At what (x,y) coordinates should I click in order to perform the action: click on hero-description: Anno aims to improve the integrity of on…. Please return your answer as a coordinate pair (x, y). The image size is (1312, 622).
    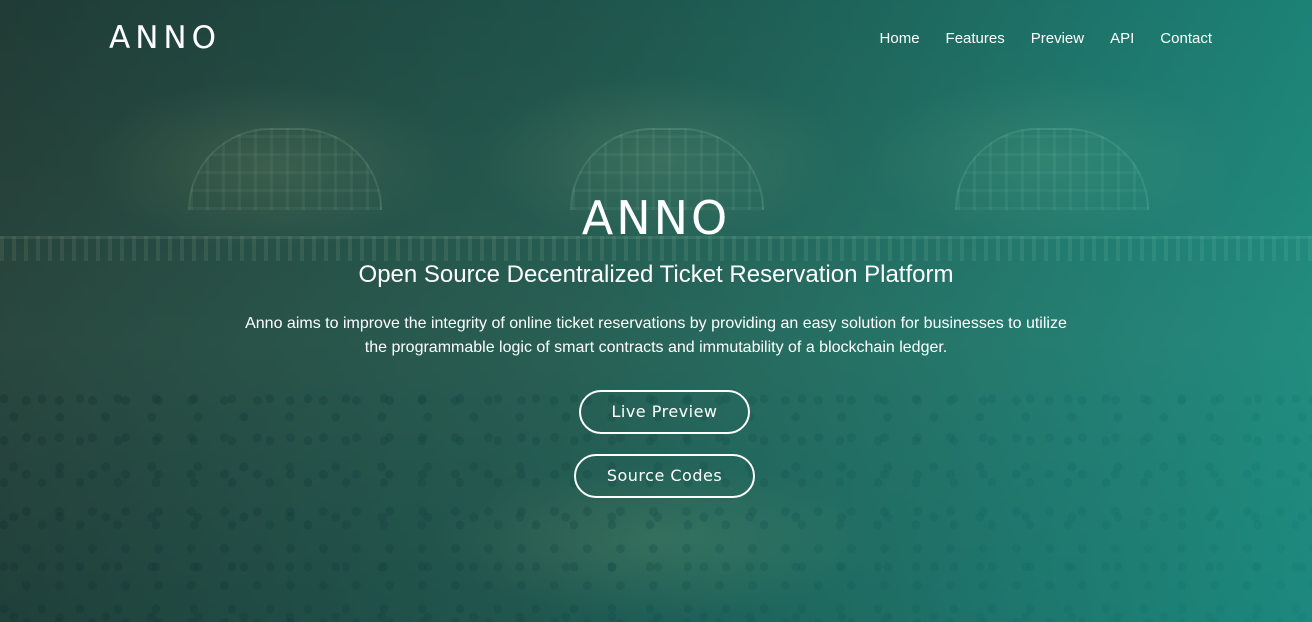
    Looking at the image, I should click on (656, 335).